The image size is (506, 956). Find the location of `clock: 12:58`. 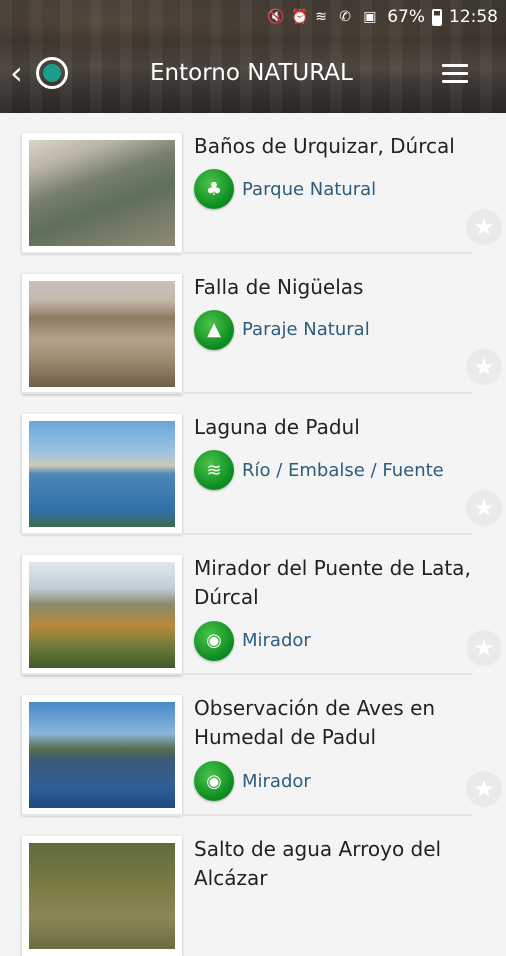

clock: 12:58 is located at coordinates (473, 17).